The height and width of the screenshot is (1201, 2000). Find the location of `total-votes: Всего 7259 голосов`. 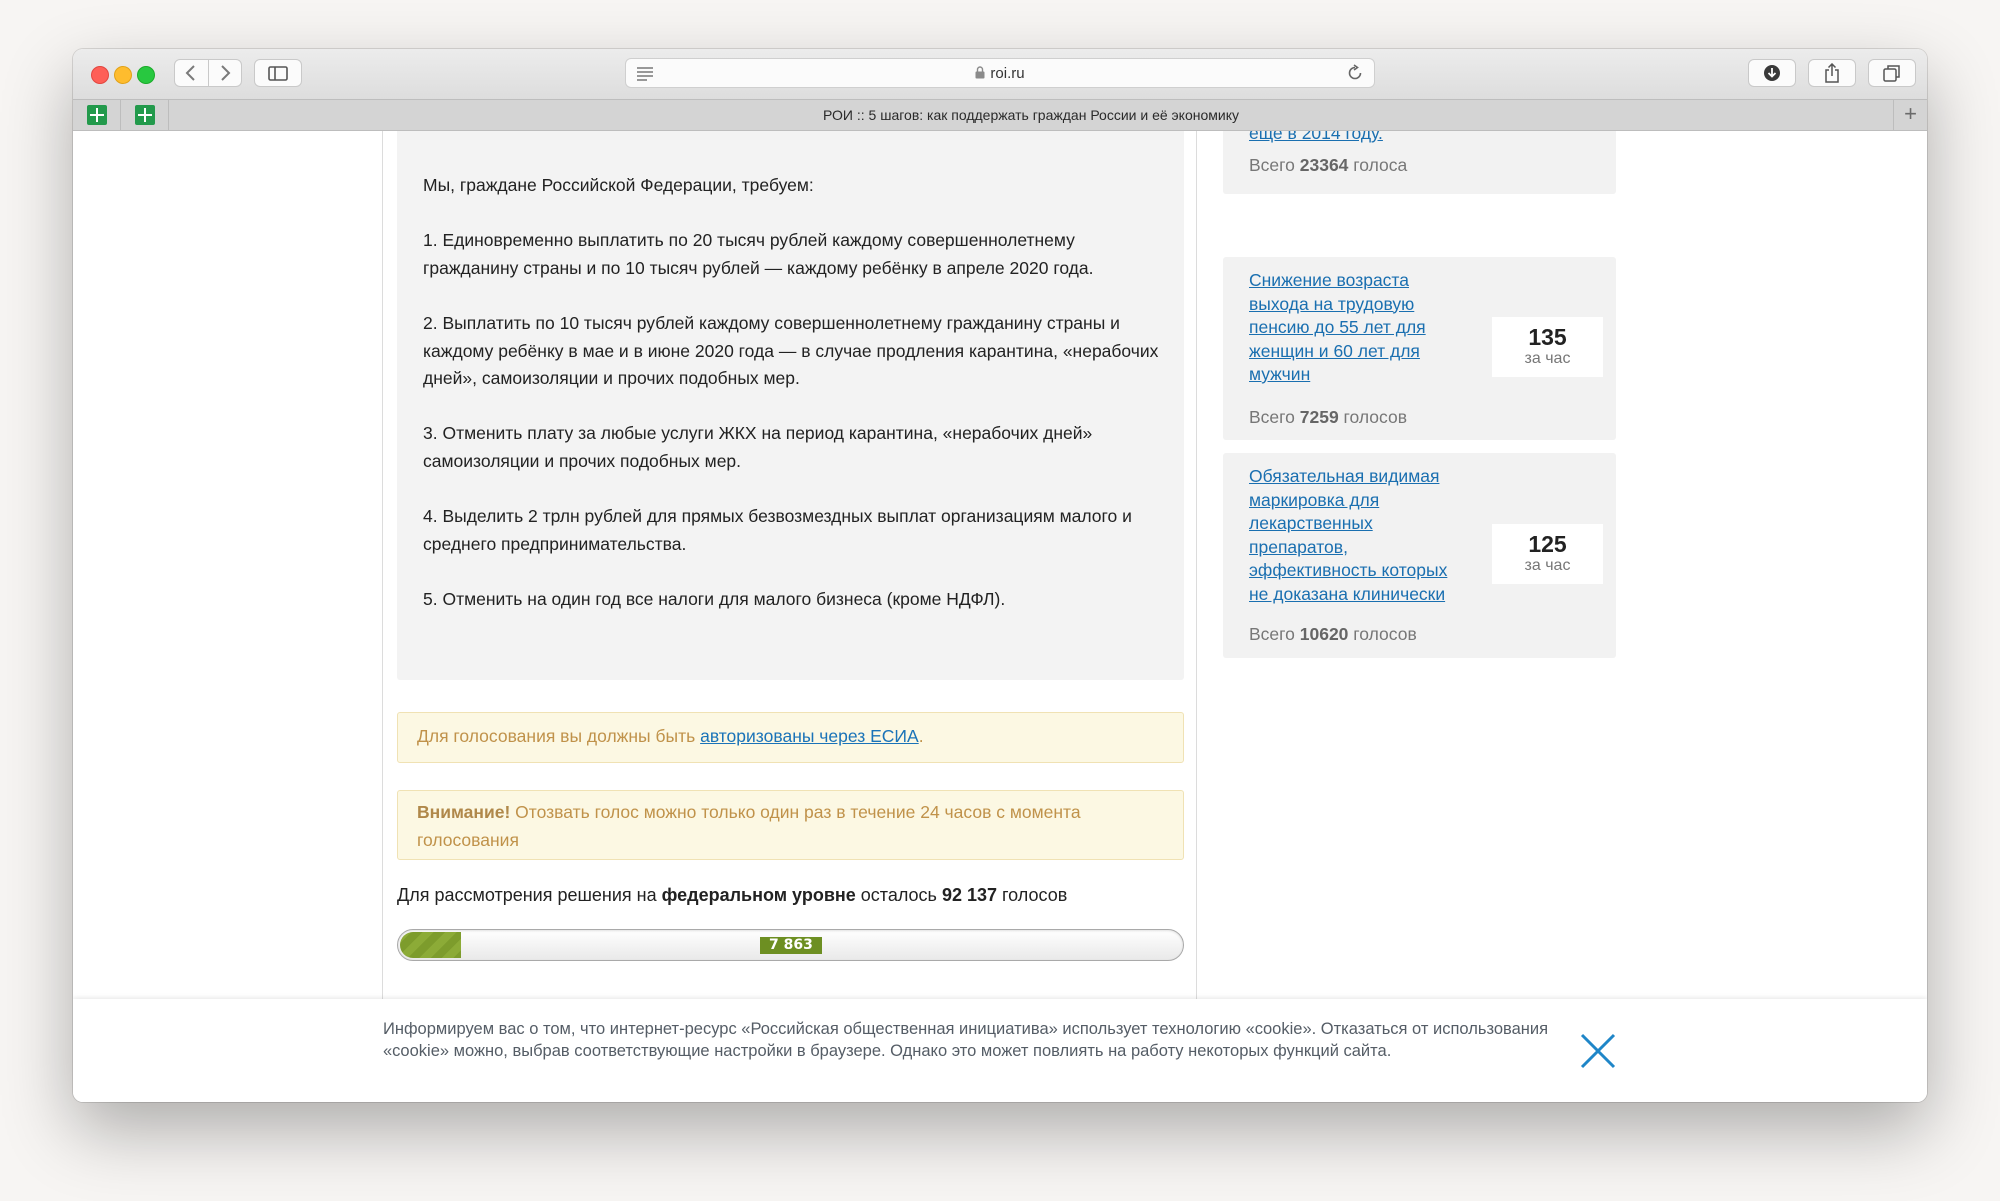

total-votes: Всего 7259 голосов is located at coordinates (1328, 417).